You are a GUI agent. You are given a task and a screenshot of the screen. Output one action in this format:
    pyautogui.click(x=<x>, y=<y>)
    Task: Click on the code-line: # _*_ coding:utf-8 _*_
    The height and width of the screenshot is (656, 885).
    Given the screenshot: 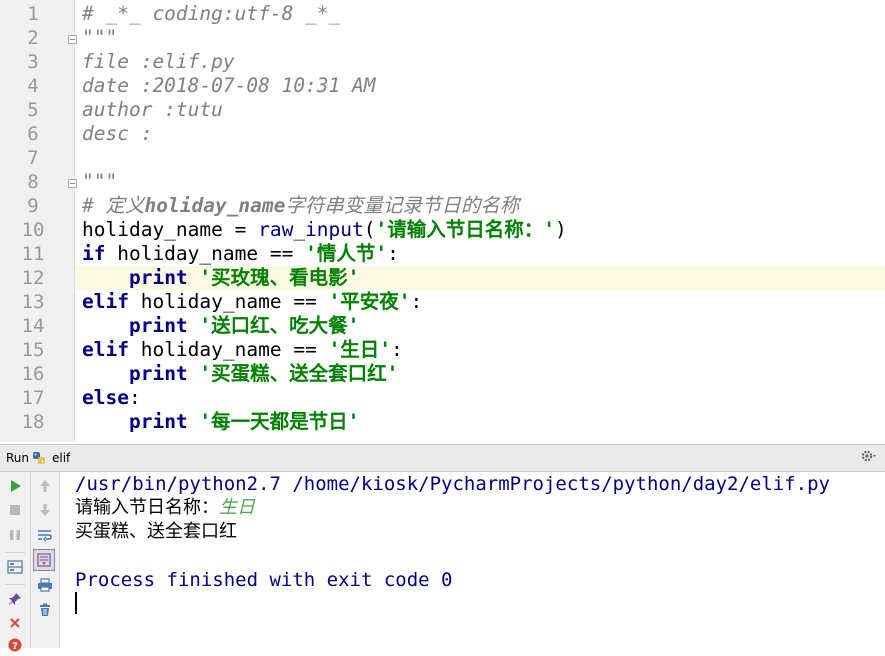 What is the action you would take?
    pyautogui.click(x=211, y=14)
    